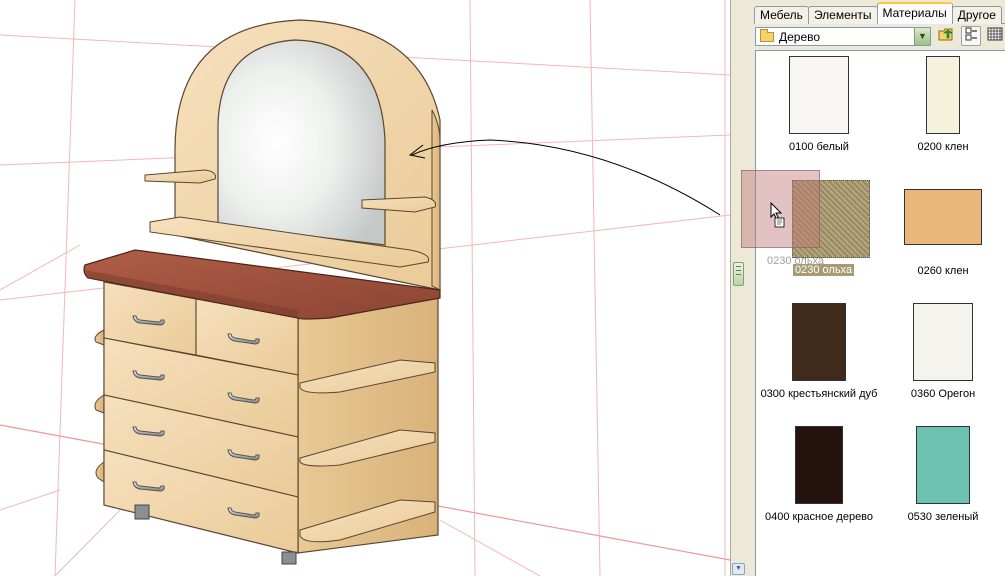 This screenshot has width=1005, height=576. What do you see at coordinates (922, 36) in the screenshot?
I see `chevron-down-icon: ▼` at bounding box center [922, 36].